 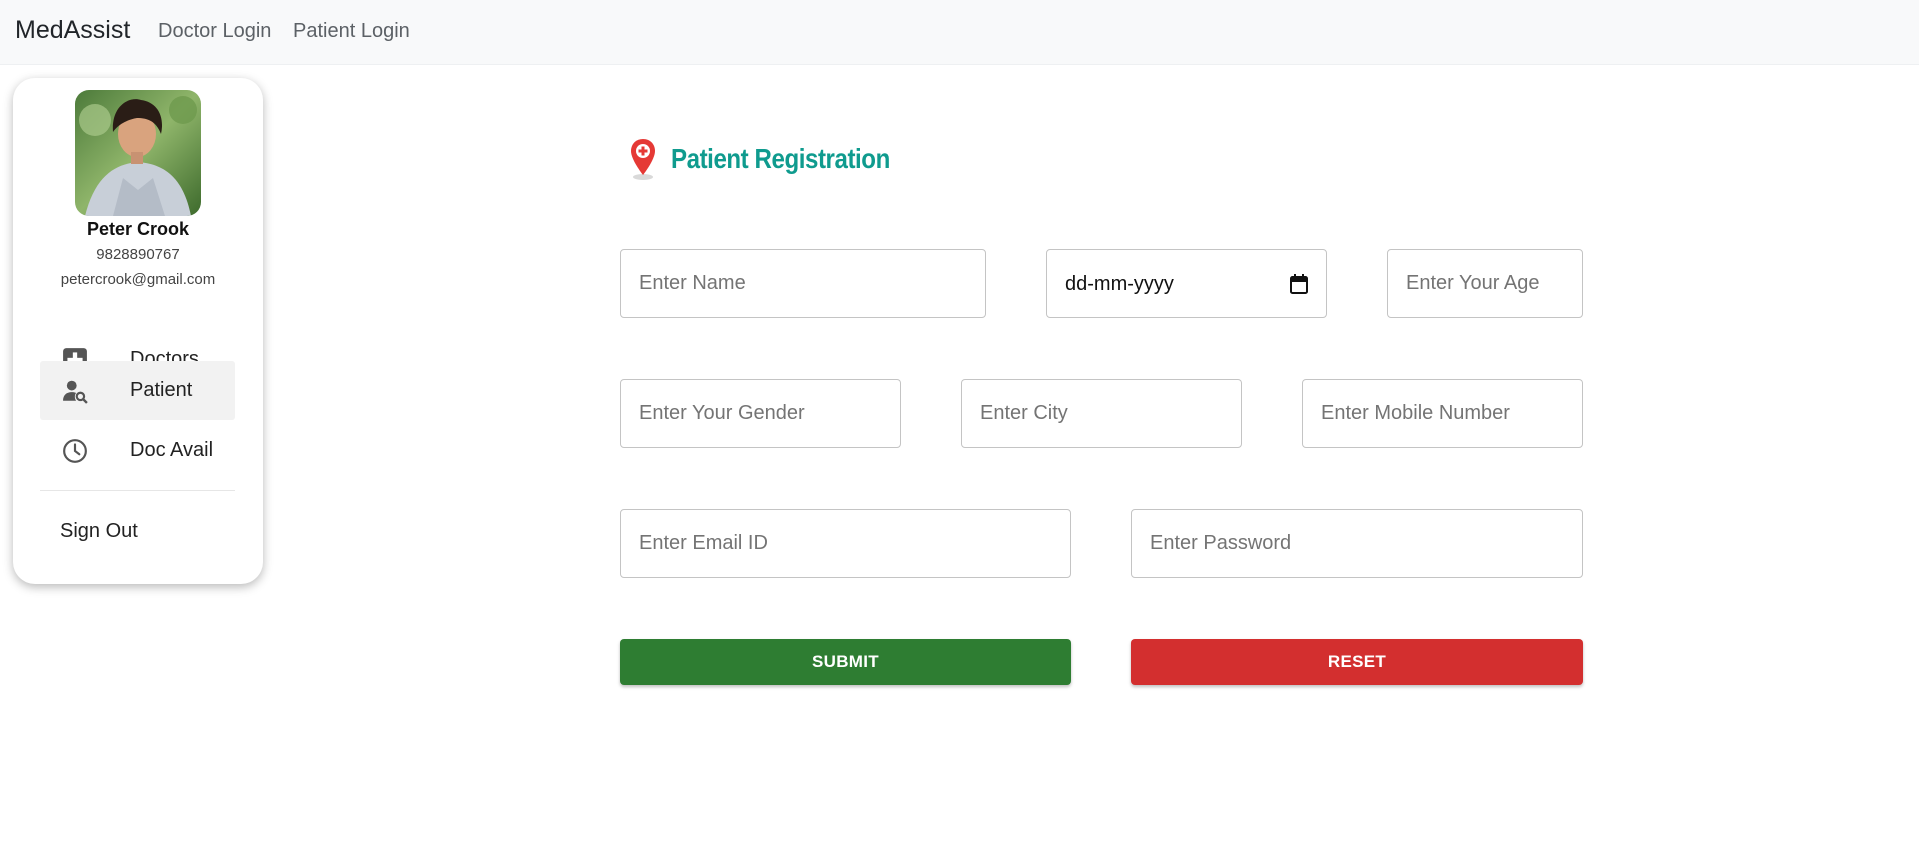 I want to click on reset-button: RESET, so click(x=1357, y=662).